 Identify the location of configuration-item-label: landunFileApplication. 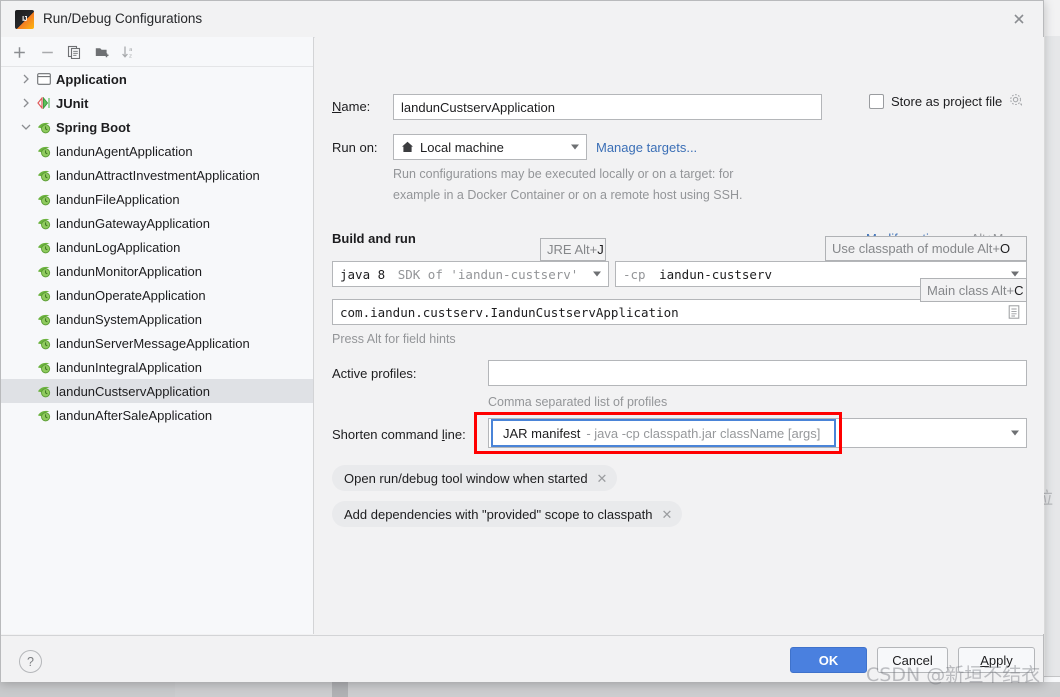
(118, 199).